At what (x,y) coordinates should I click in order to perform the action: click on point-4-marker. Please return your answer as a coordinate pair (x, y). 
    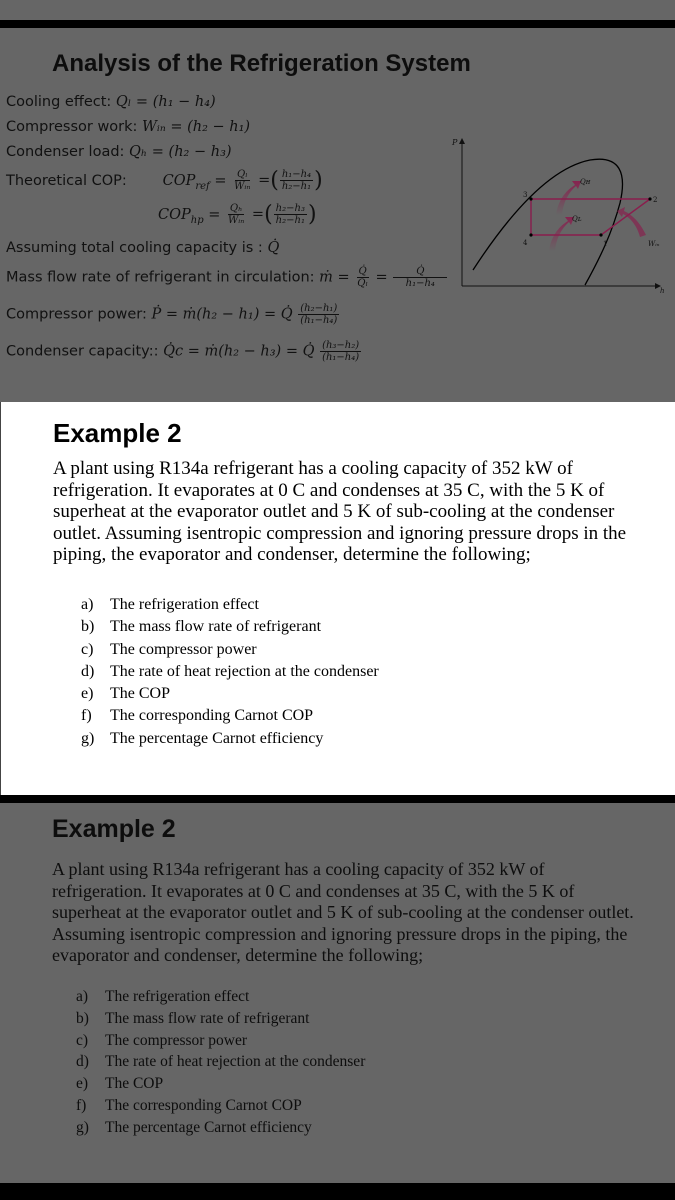
    Looking at the image, I should click on (531, 235).